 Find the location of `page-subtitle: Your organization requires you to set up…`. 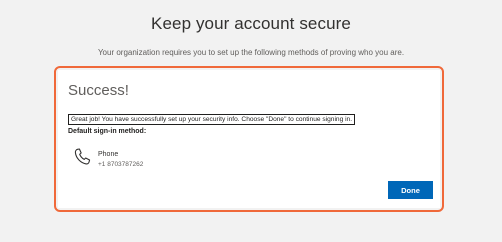

page-subtitle: Your organization requires you to set up… is located at coordinates (251, 52).